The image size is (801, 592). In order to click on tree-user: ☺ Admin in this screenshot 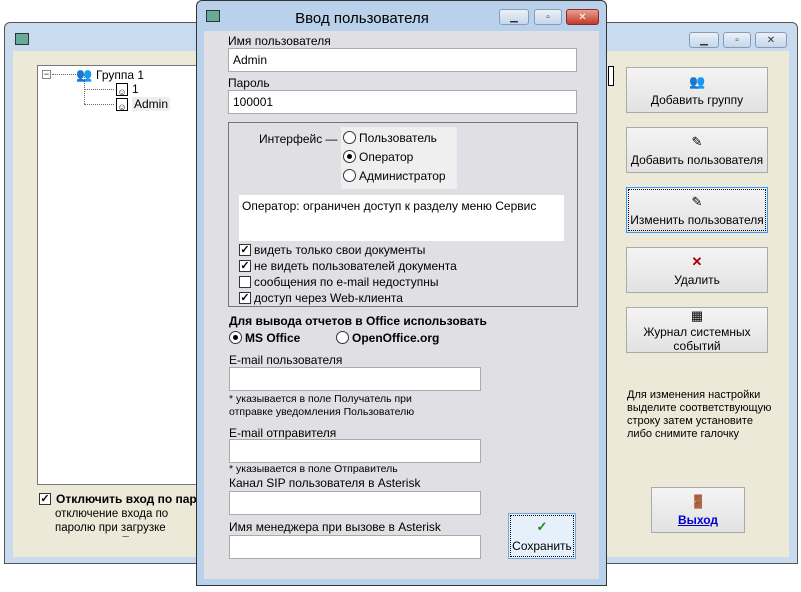, I will do `click(143, 104)`.